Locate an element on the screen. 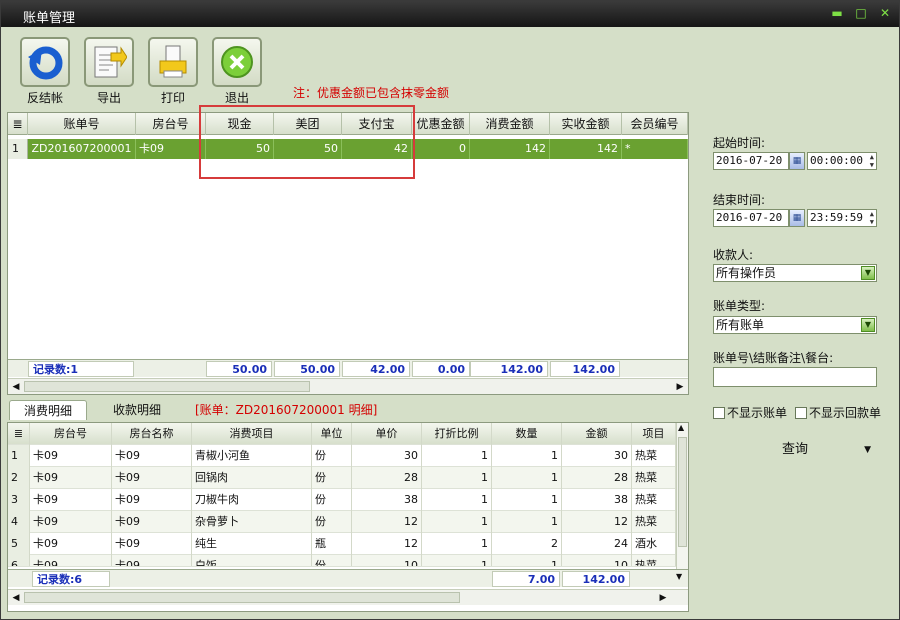  end-date-input: 2016-07-20 is located at coordinates (751, 218).